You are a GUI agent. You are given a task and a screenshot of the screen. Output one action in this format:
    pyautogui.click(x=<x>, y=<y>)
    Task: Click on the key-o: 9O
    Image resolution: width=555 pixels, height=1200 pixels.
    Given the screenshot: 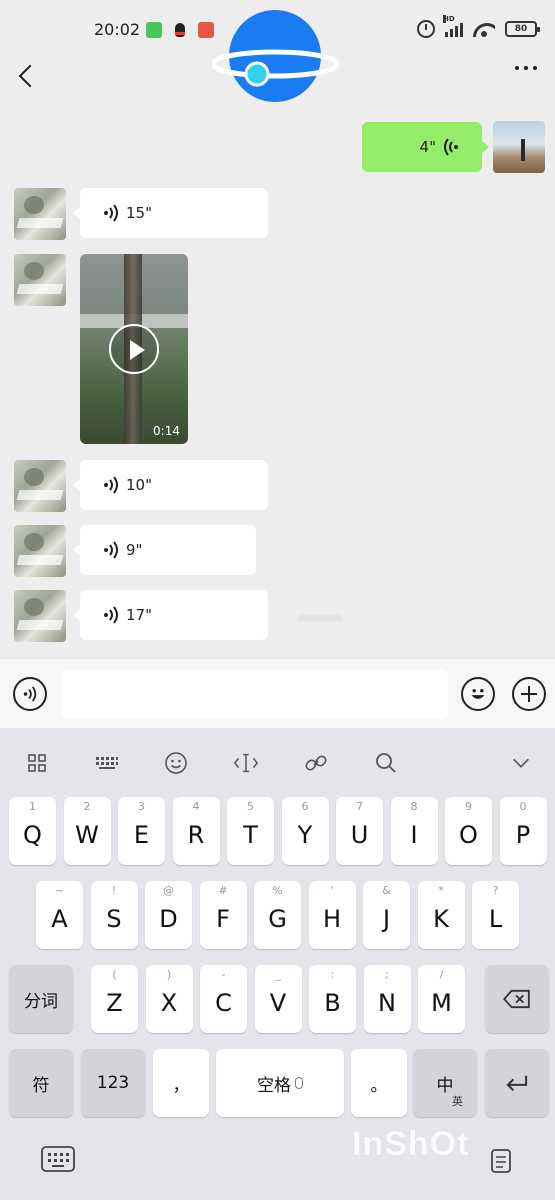 What is the action you would take?
    pyautogui.click(x=468, y=831)
    